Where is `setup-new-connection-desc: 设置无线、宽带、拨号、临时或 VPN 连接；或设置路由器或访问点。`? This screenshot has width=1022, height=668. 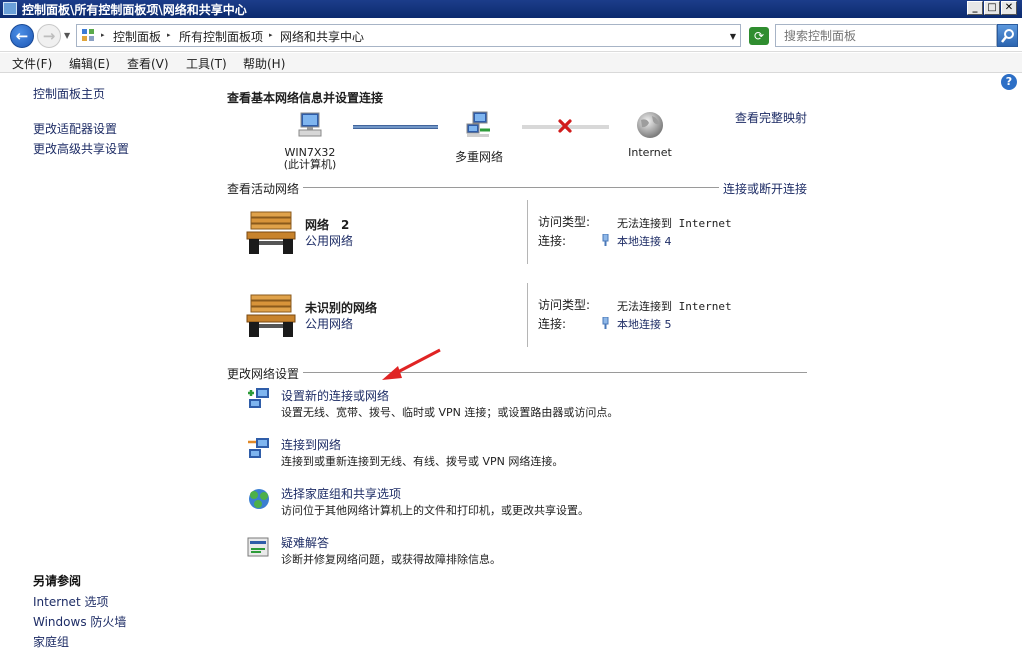 setup-new-connection-desc: 设置无线、宽带、拨号、临时或 VPN 连接；或设置路由器或访问点。 is located at coordinates (450, 412).